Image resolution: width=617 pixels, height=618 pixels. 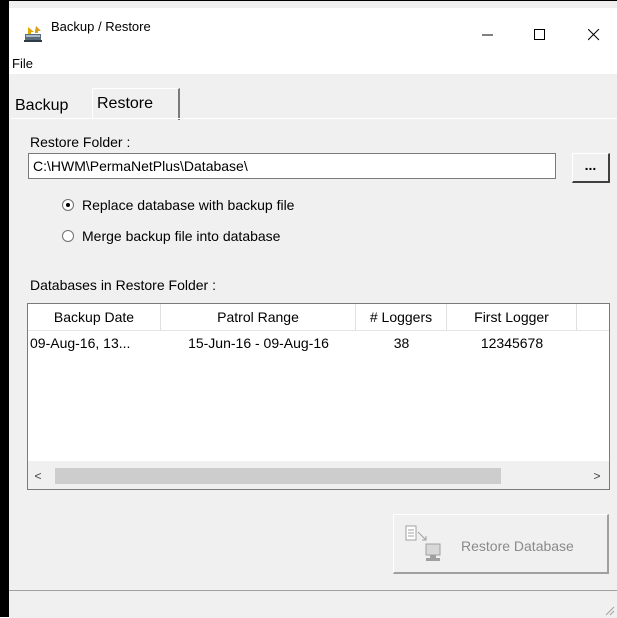 I want to click on tab-restore: Restore, so click(x=136, y=104).